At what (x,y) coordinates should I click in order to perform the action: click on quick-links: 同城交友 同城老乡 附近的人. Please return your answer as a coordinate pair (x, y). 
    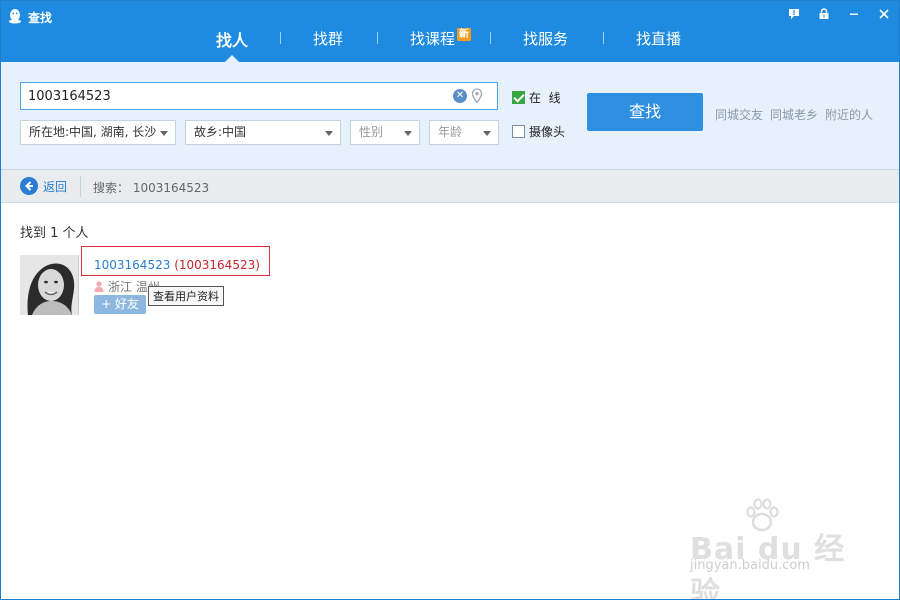
    Looking at the image, I should click on (794, 114).